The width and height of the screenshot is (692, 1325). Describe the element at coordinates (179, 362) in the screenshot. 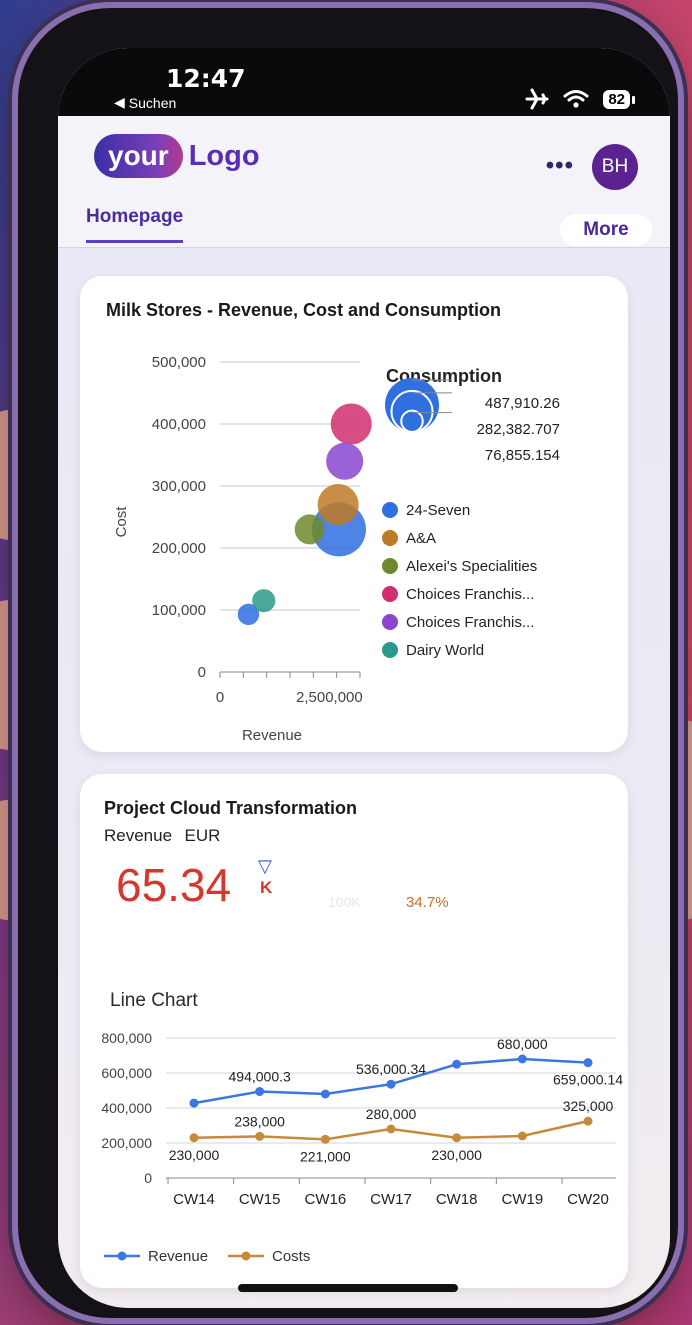

I see `y-tick-label: 500,000` at that location.